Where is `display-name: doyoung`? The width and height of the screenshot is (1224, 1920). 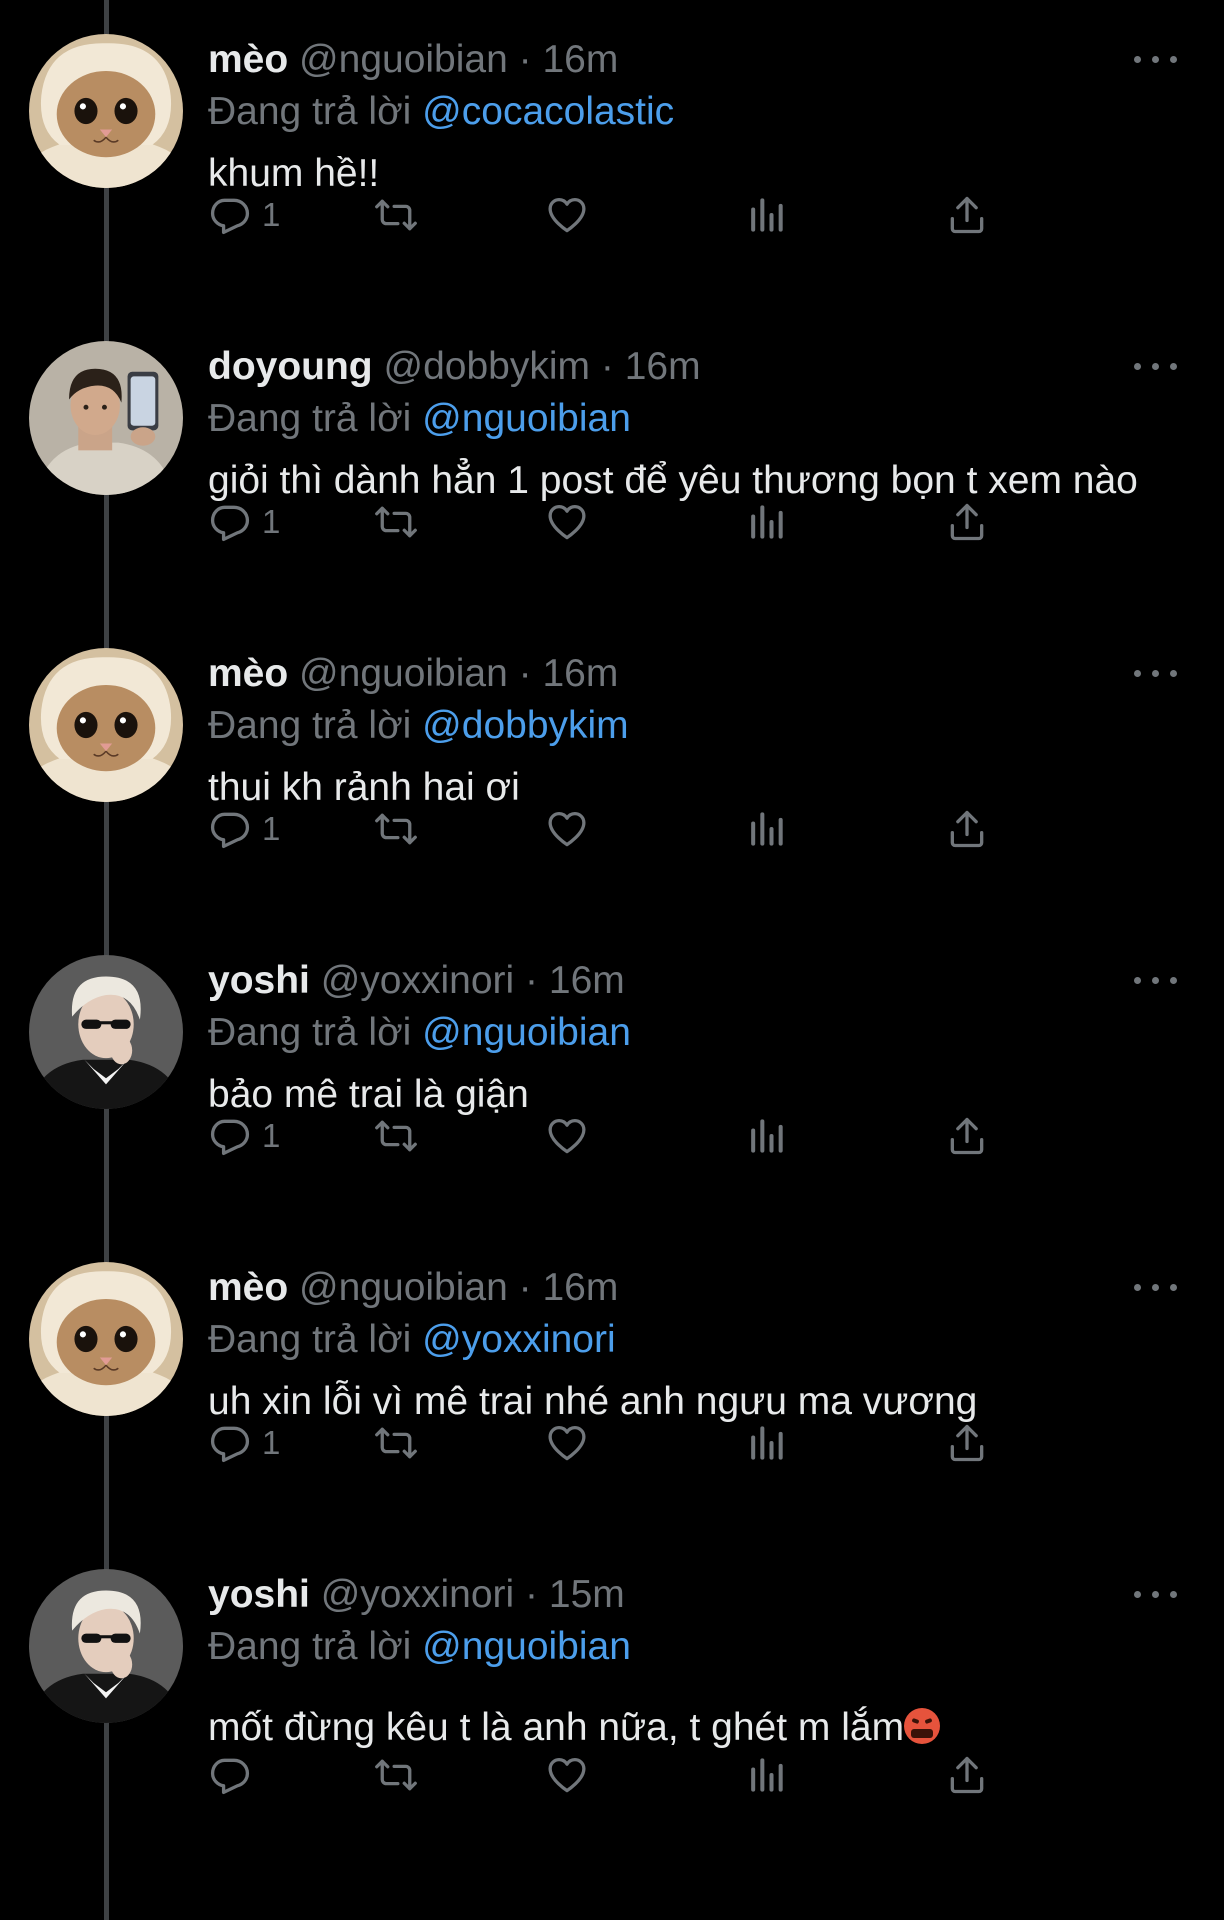 display-name: doyoung is located at coordinates (290, 366).